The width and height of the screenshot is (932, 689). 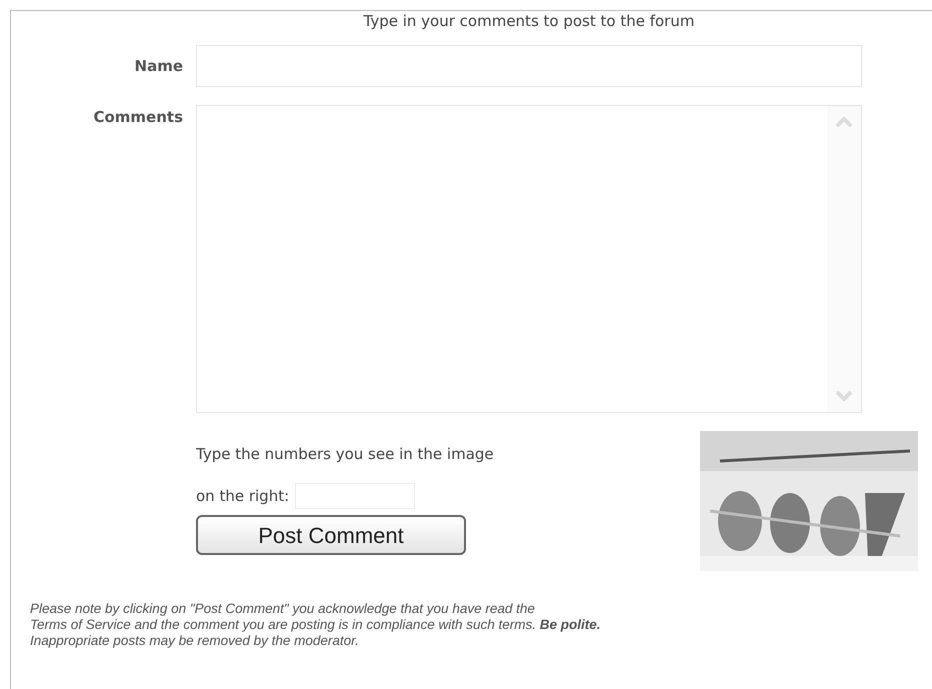 I want to click on comments-label: Comments, so click(x=138, y=117).